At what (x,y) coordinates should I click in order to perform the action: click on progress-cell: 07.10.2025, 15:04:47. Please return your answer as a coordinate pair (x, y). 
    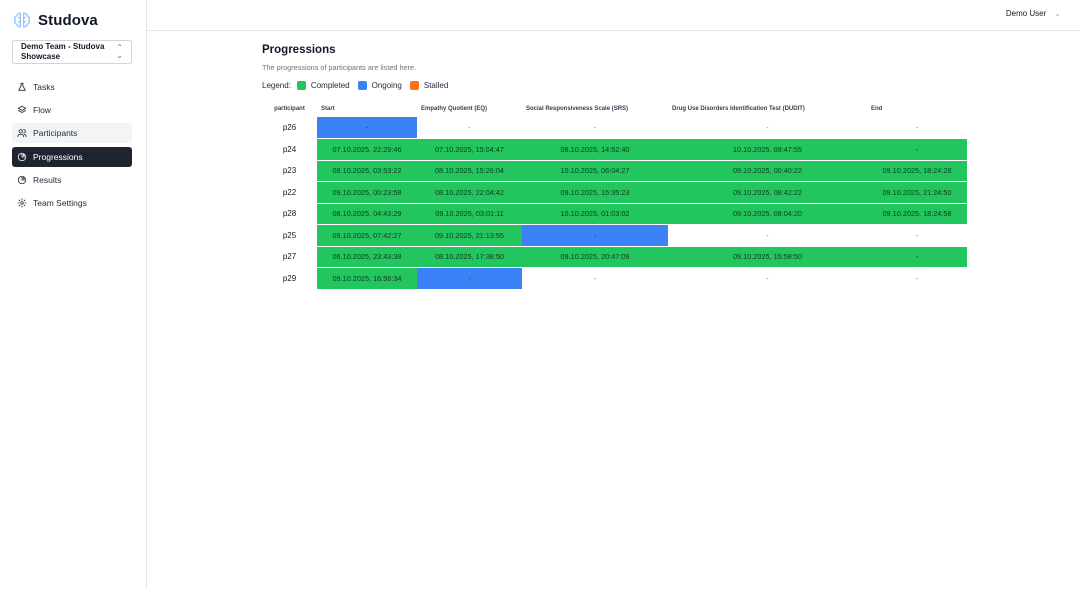
    Looking at the image, I should click on (469, 149).